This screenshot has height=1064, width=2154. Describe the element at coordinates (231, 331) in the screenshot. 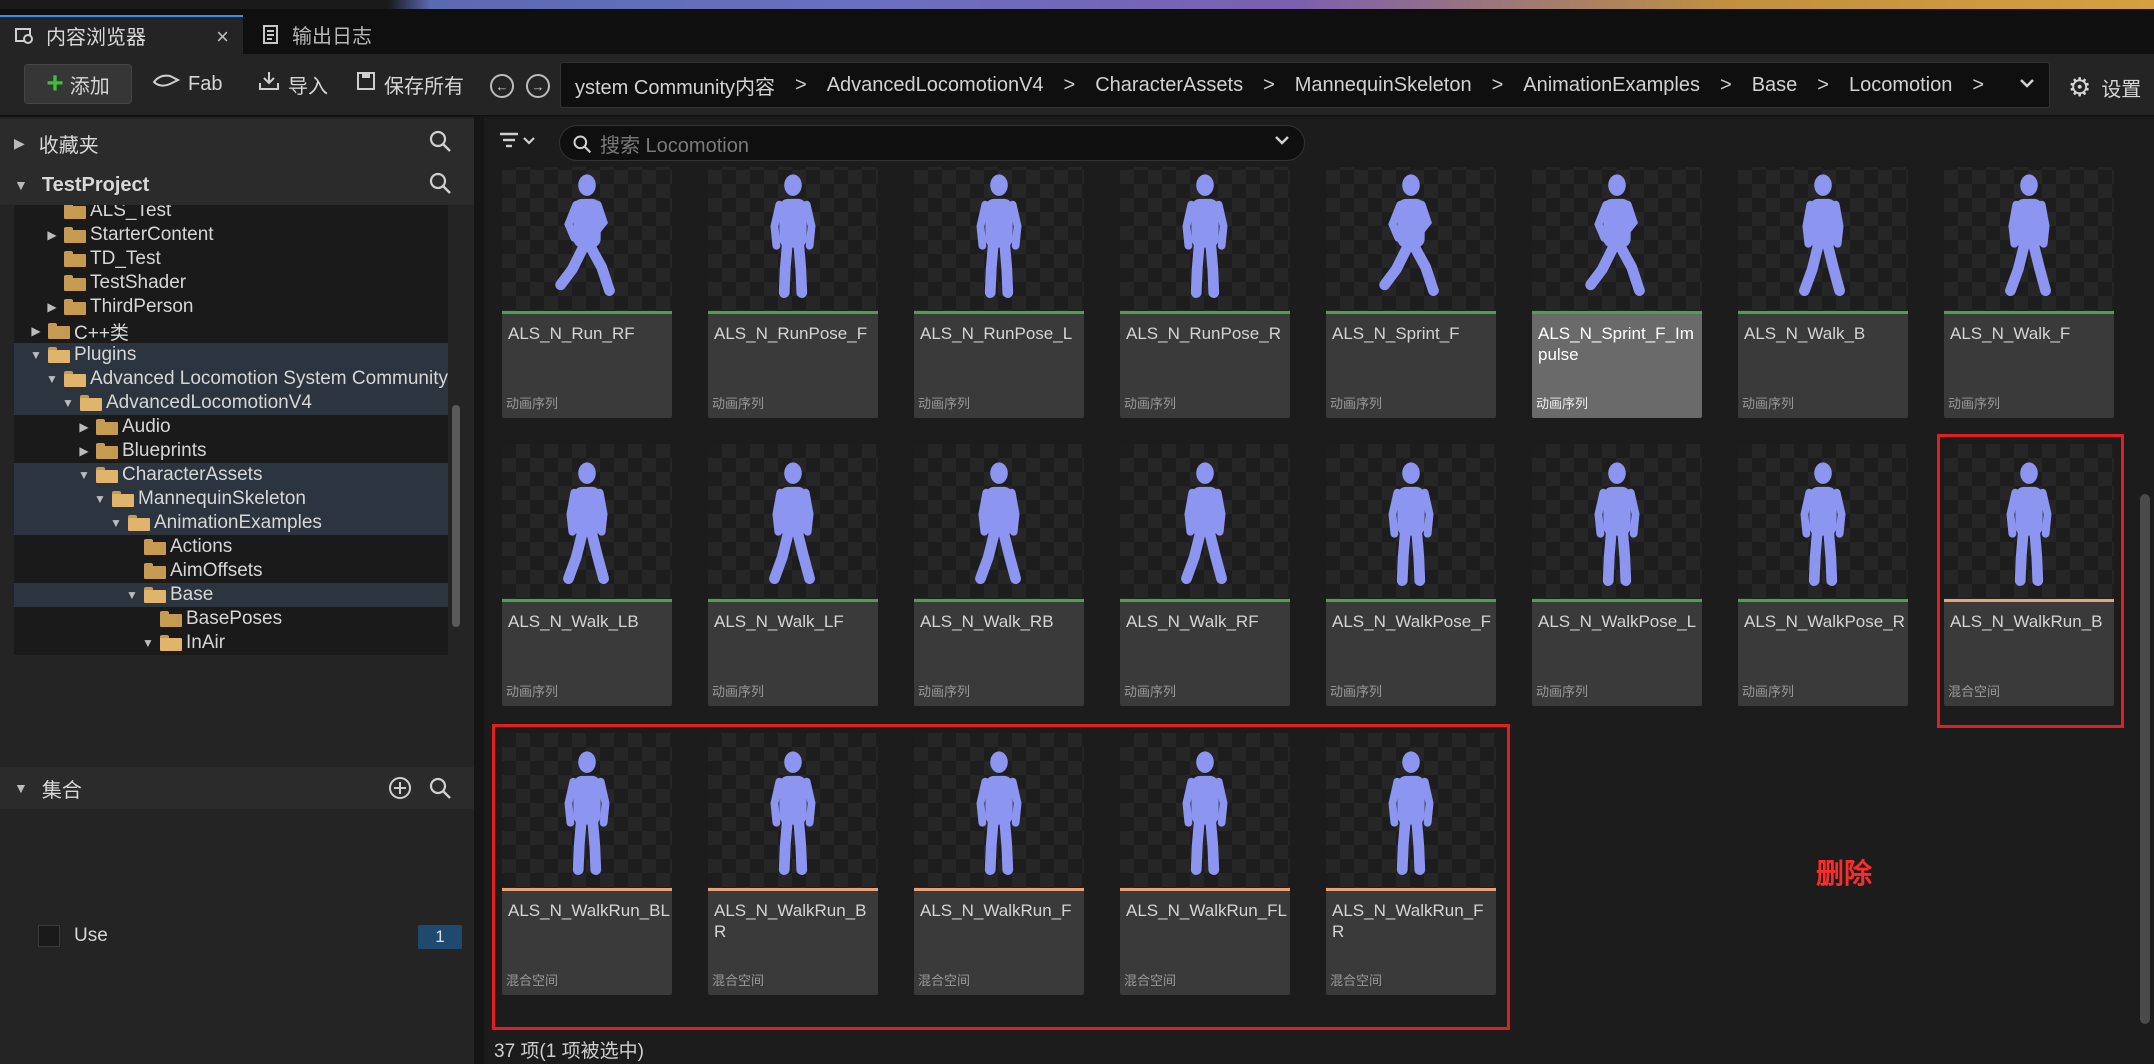

I see `tree-item: ▶ C++类` at that location.